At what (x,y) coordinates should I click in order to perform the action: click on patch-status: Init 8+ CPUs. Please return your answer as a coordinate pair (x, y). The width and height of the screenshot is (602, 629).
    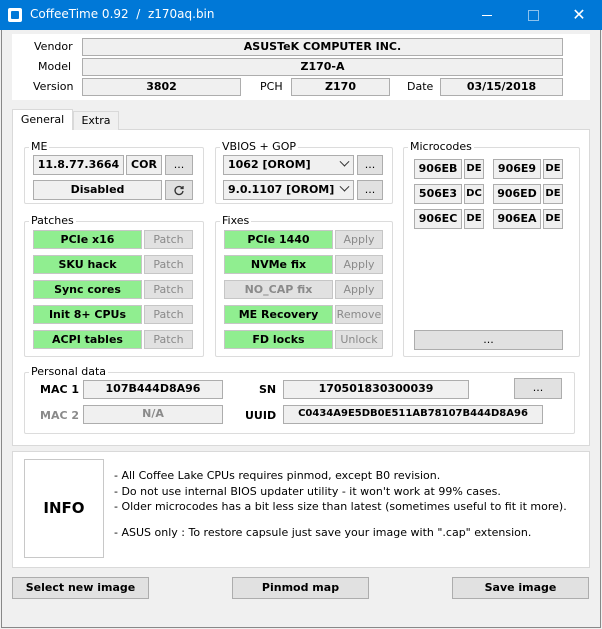
    Looking at the image, I should click on (87, 314).